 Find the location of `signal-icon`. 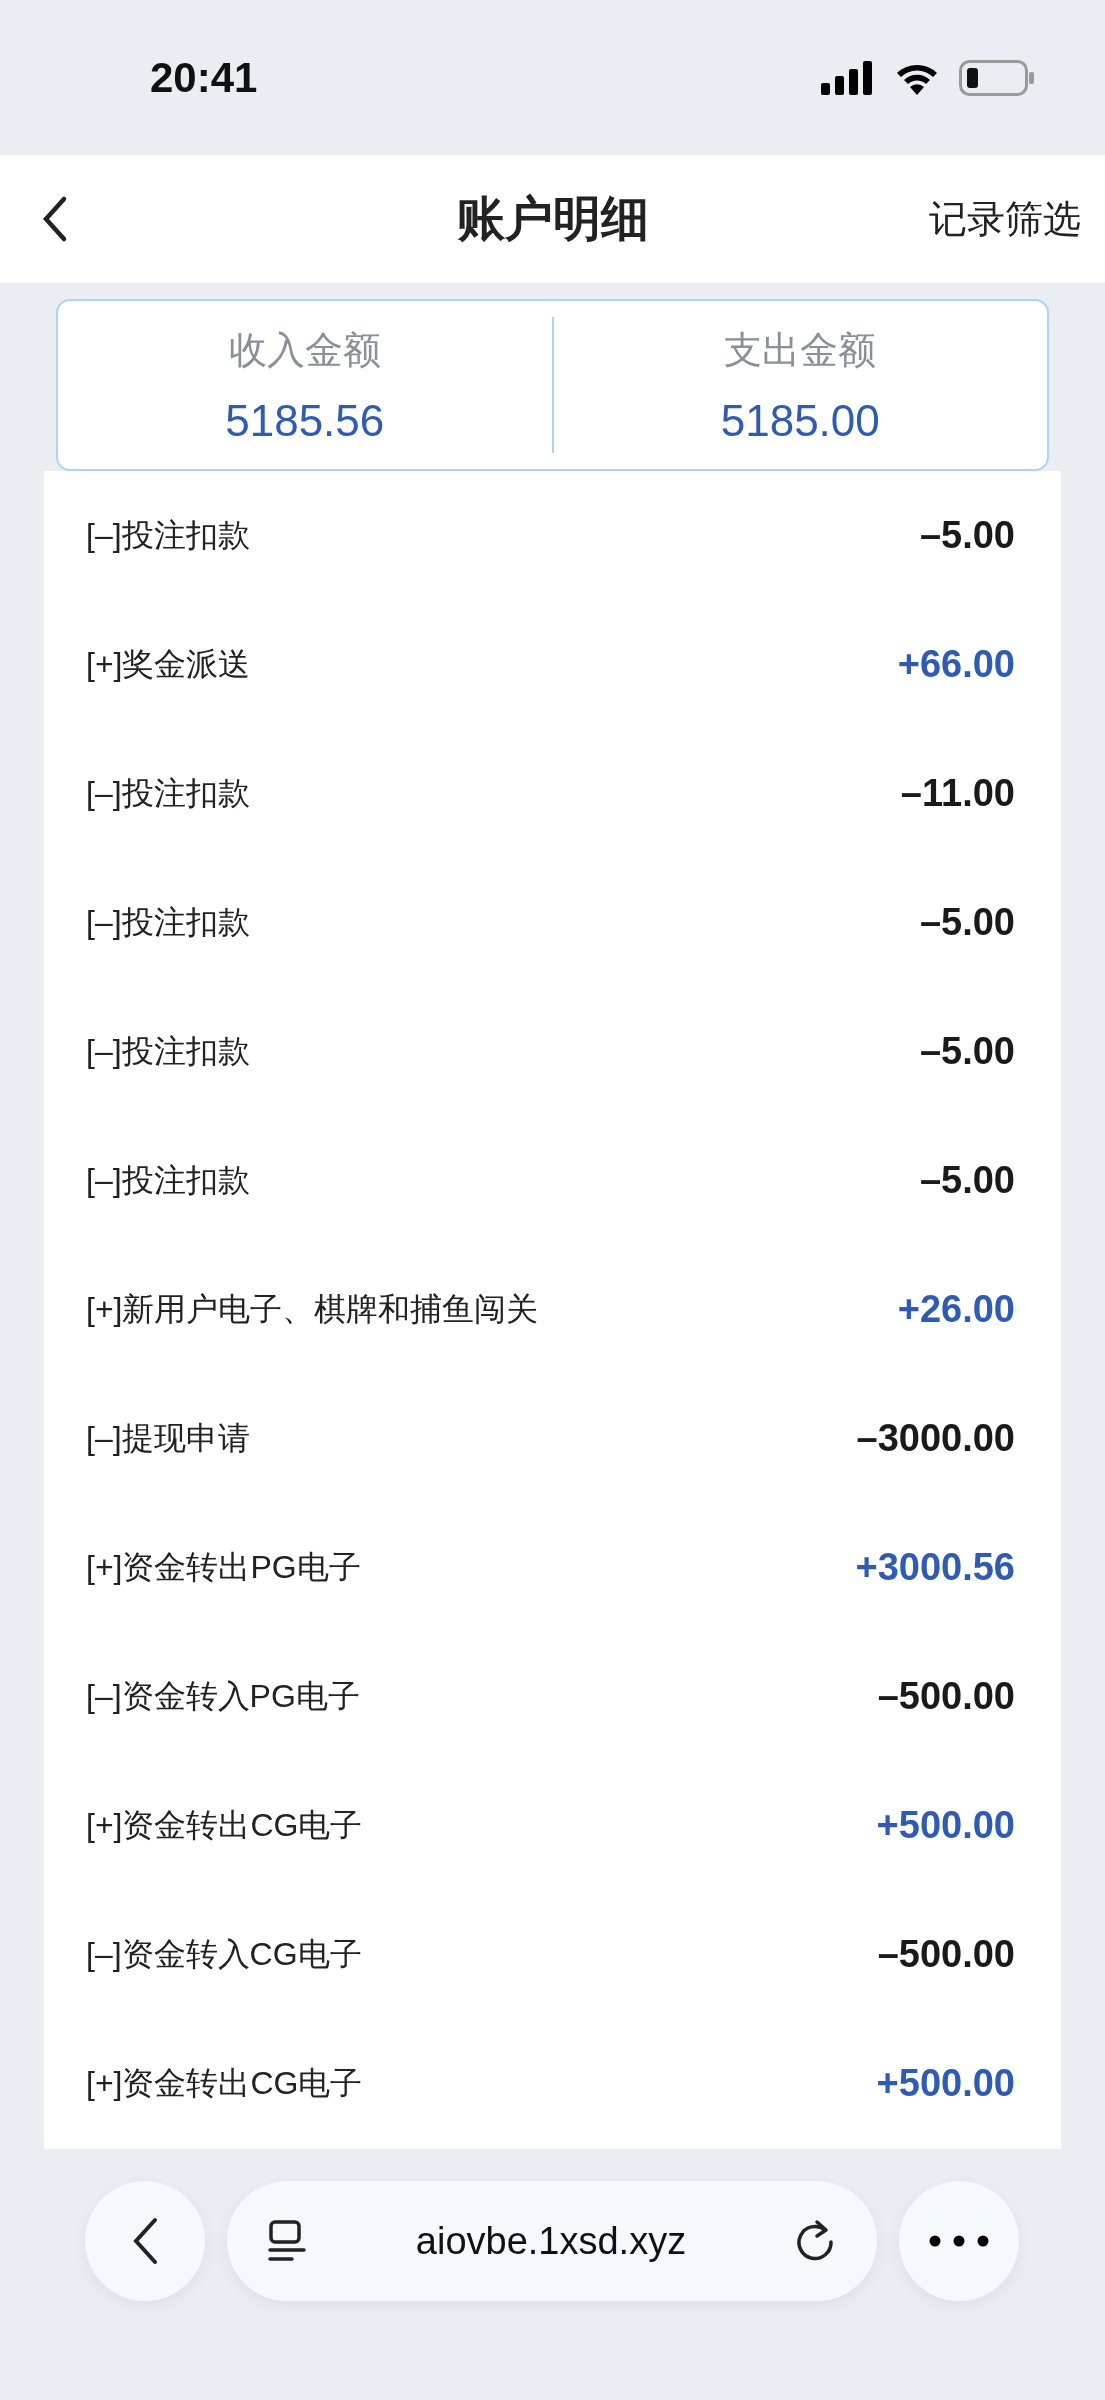

signal-icon is located at coordinates (848, 77).